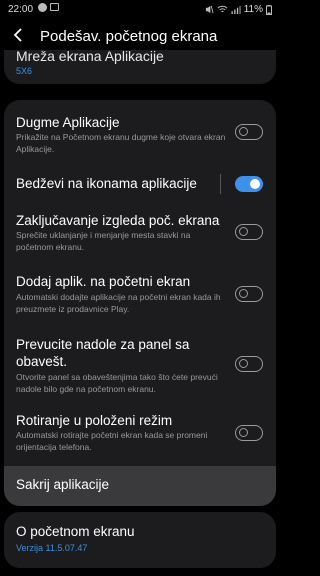 This screenshot has width=320, height=576. Describe the element at coordinates (269, 9) in the screenshot. I see `battery-icon` at that location.